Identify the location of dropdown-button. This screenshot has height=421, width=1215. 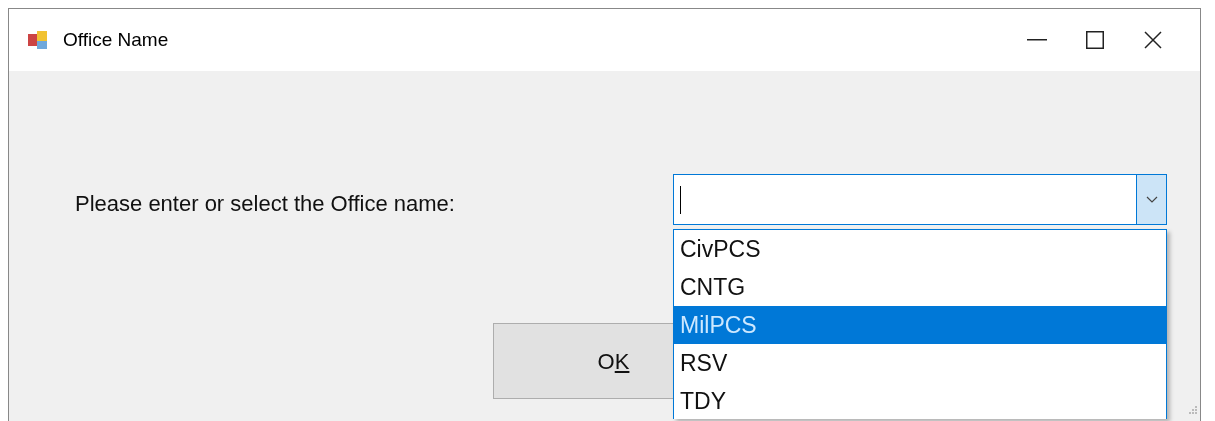
(1151, 199).